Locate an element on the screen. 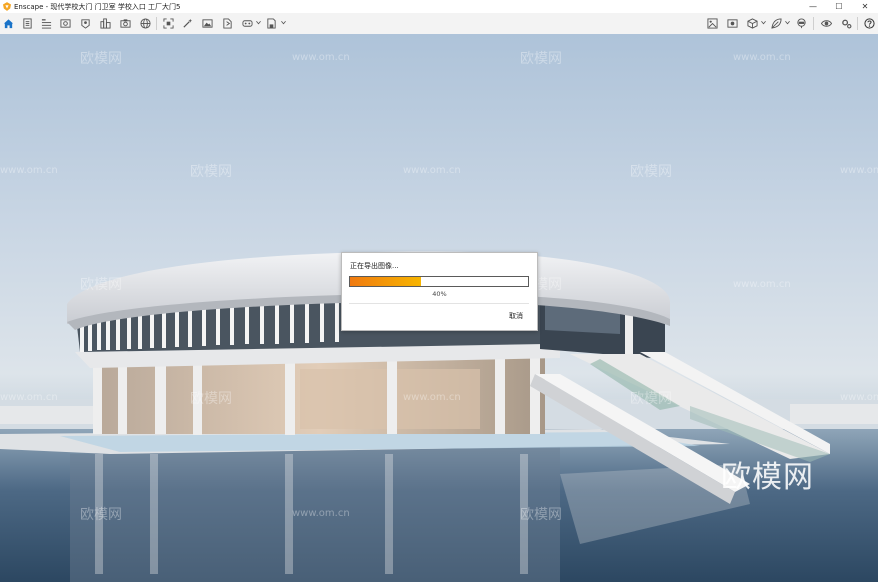  export-file-icon is located at coordinates (227, 23).